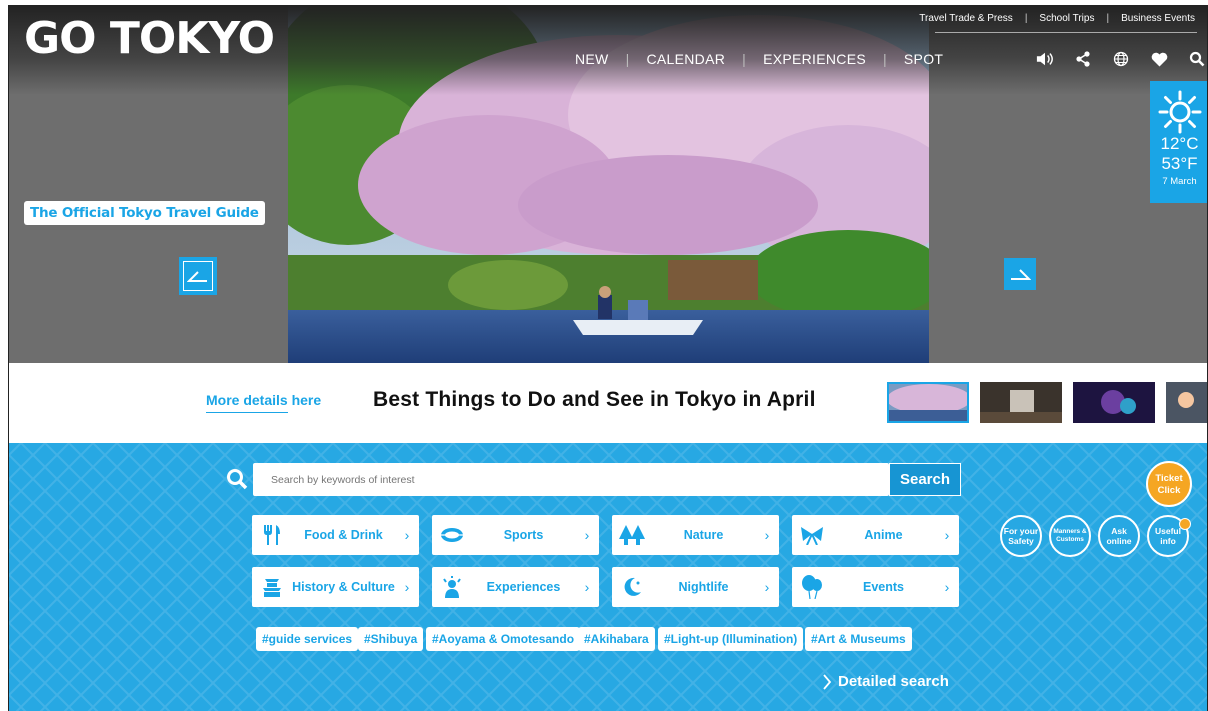  Describe the element at coordinates (759, 59) in the screenshot. I see `main-nav: NEW | CALENDAR | EXPERIENCES | SPOT` at that location.